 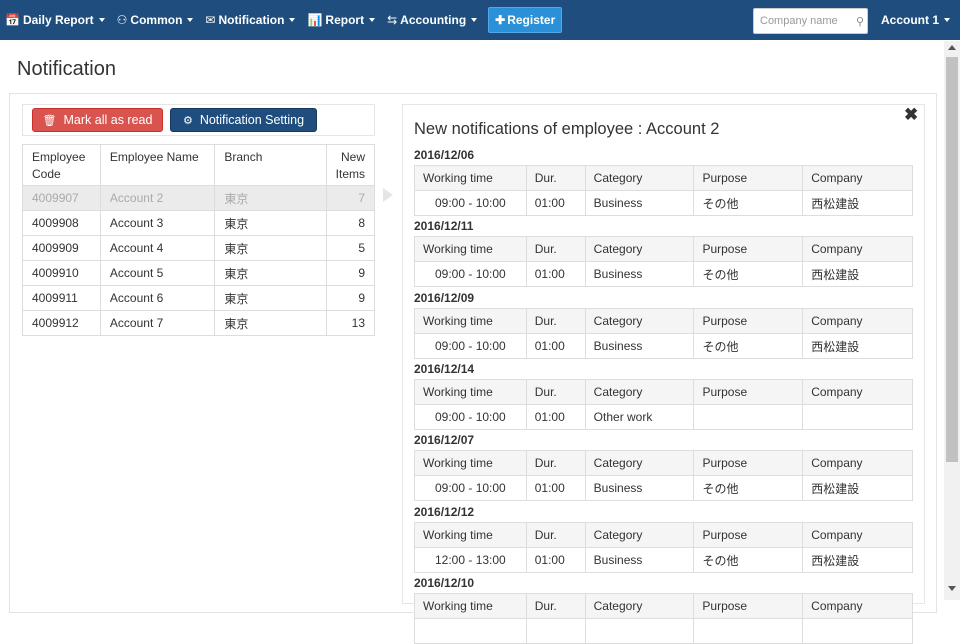 What do you see at coordinates (157, 298) in the screenshot?
I see `employee-name-cell: Account 6` at bounding box center [157, 298].